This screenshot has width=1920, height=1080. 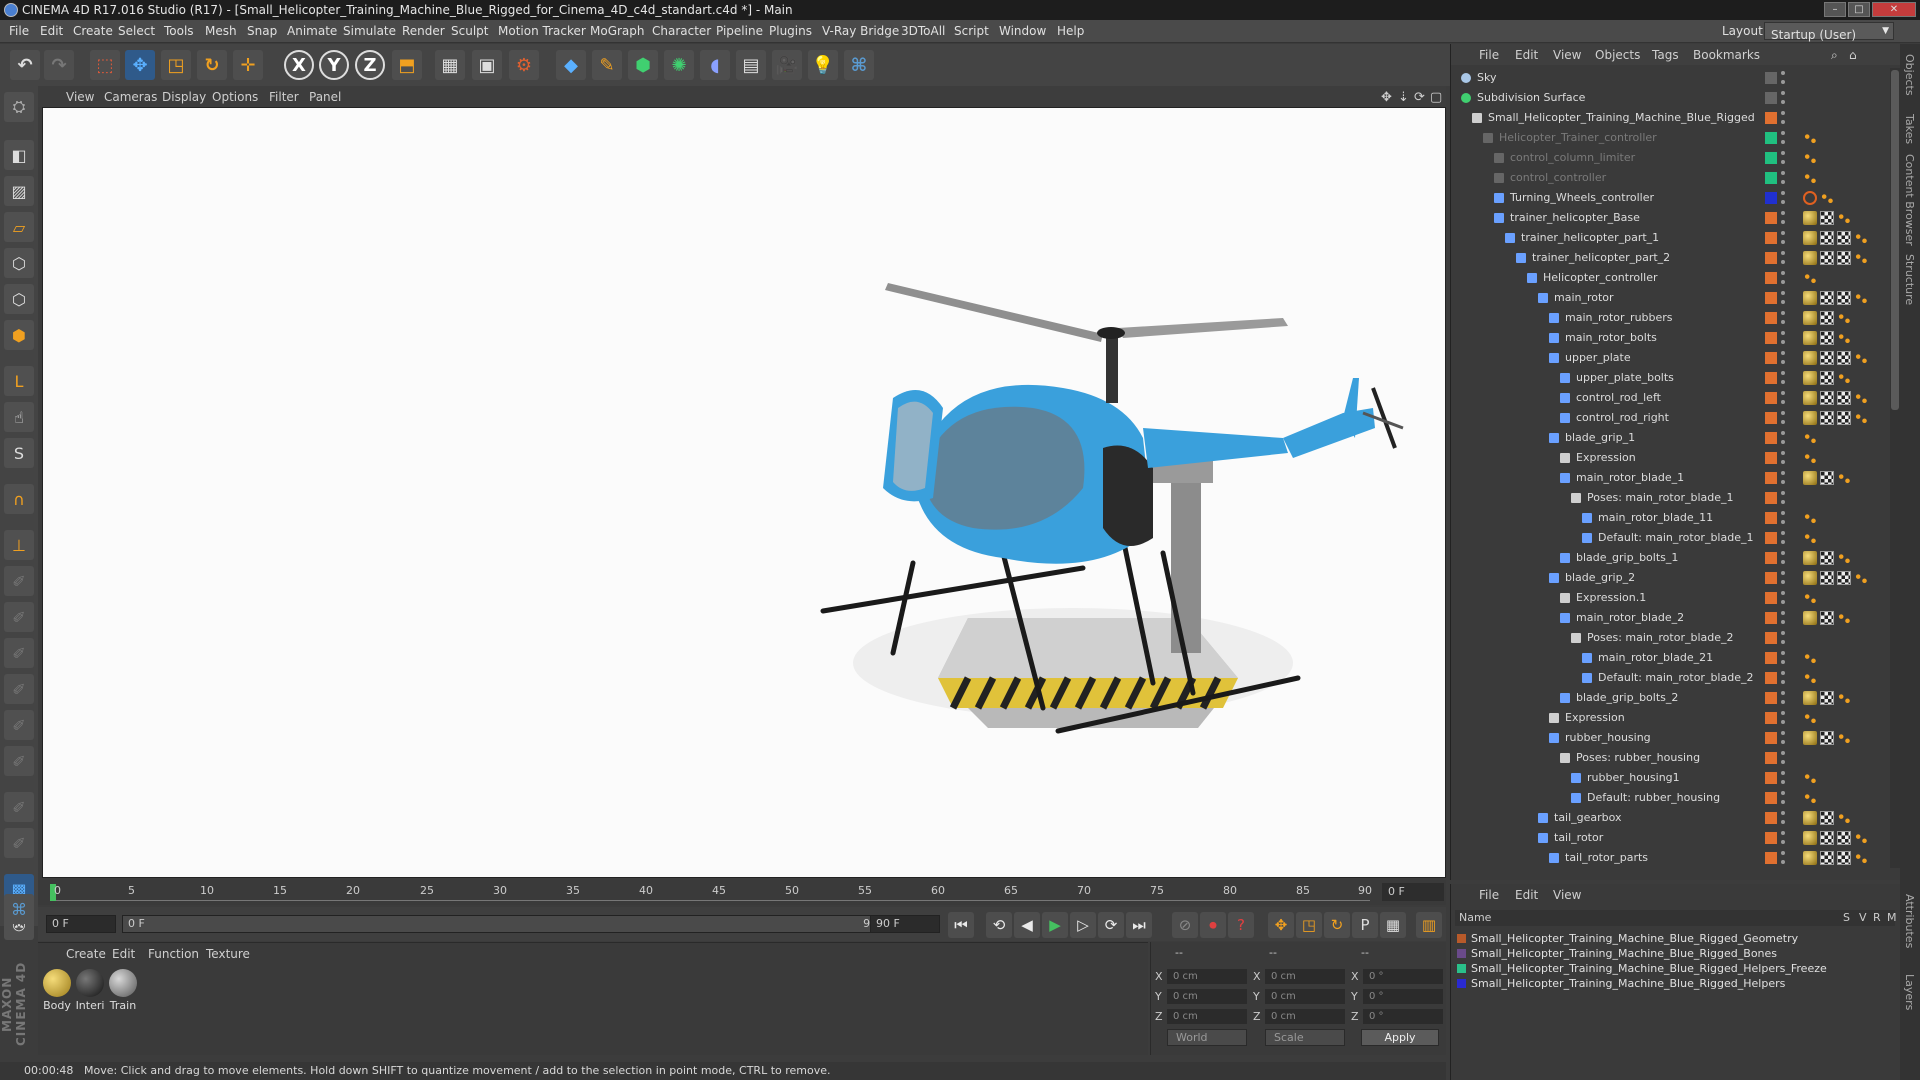 I want to click on menu-mograph: MoGraph, so click(x=617, y=31).